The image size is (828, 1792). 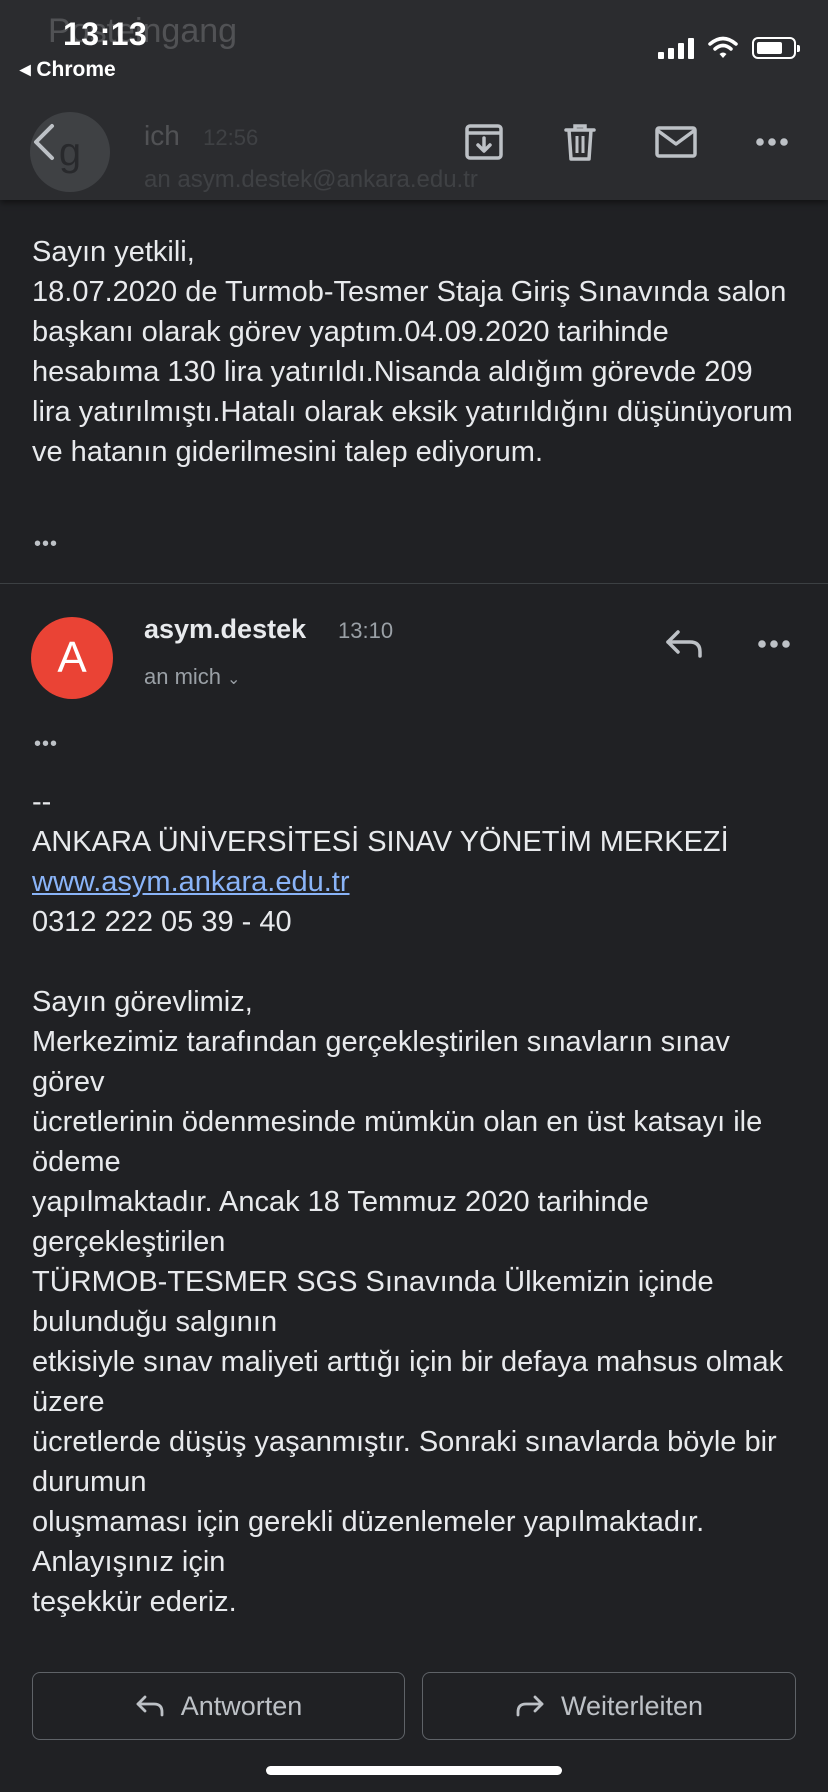 What do you see at coordinates (776, 48) in the screenshot?
I see `battery-icon` at bounding box center [776, 48].